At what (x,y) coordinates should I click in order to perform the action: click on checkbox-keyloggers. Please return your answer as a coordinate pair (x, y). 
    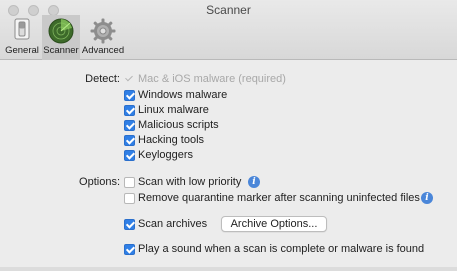
    Looking at the image, I should click on (129, 155).